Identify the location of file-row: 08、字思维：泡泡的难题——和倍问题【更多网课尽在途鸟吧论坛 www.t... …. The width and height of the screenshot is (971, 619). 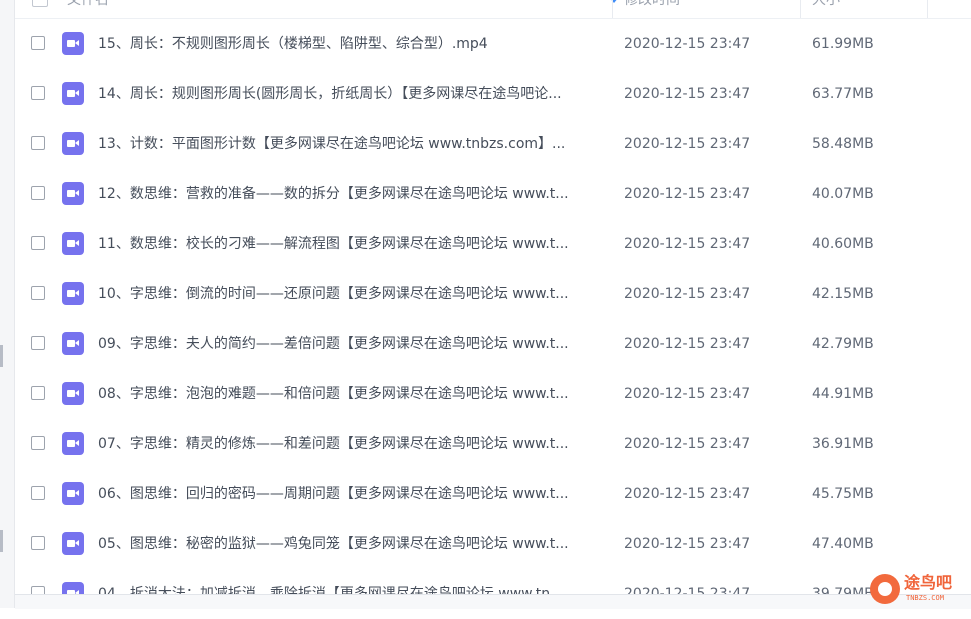
(493, 394).